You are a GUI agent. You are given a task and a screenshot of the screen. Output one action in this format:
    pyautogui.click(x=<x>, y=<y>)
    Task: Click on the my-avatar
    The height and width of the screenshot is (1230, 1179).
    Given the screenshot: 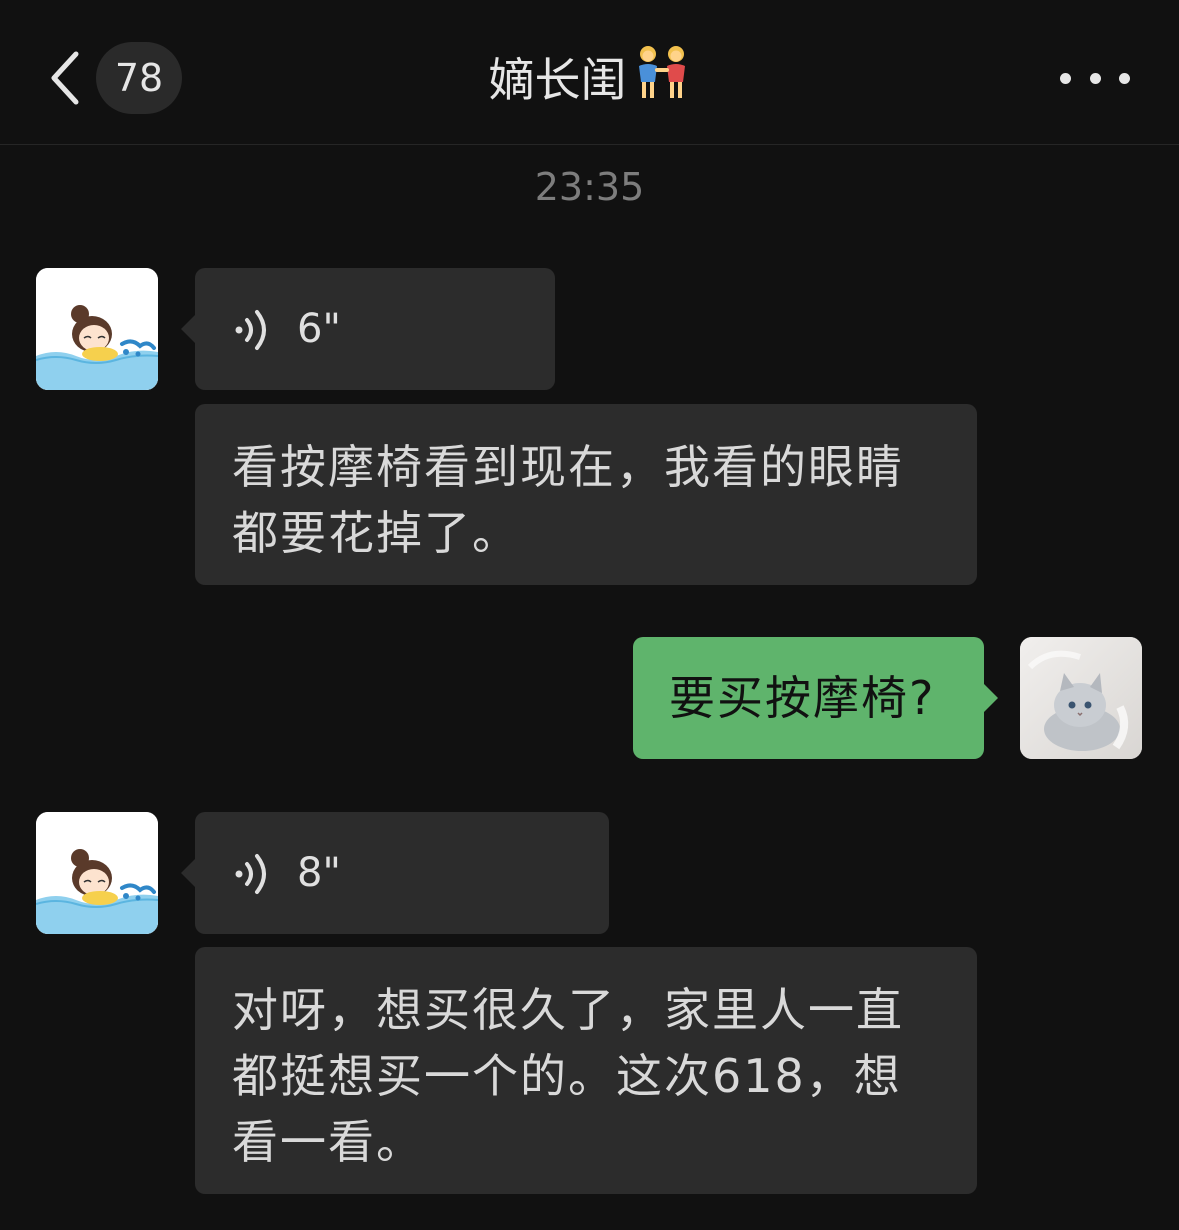 What is the action you would take?
    pyautogui.click(x=1081, y=698)
    